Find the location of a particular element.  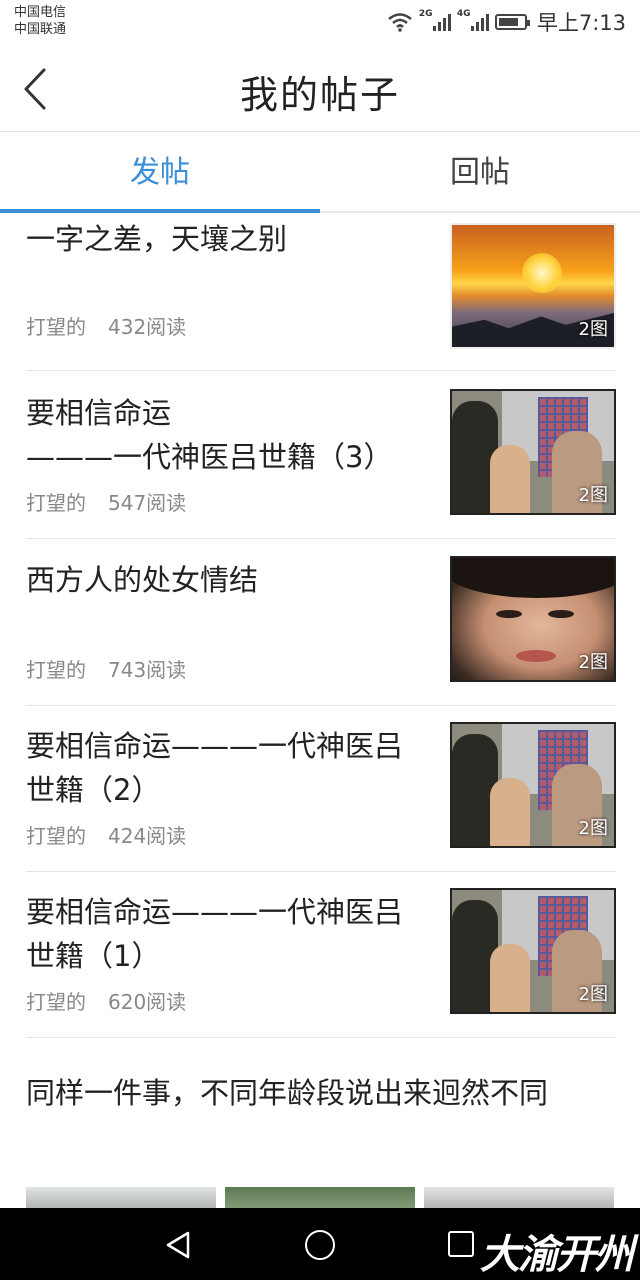

clock: 早上7:13 is located at coordinates (581, 23).